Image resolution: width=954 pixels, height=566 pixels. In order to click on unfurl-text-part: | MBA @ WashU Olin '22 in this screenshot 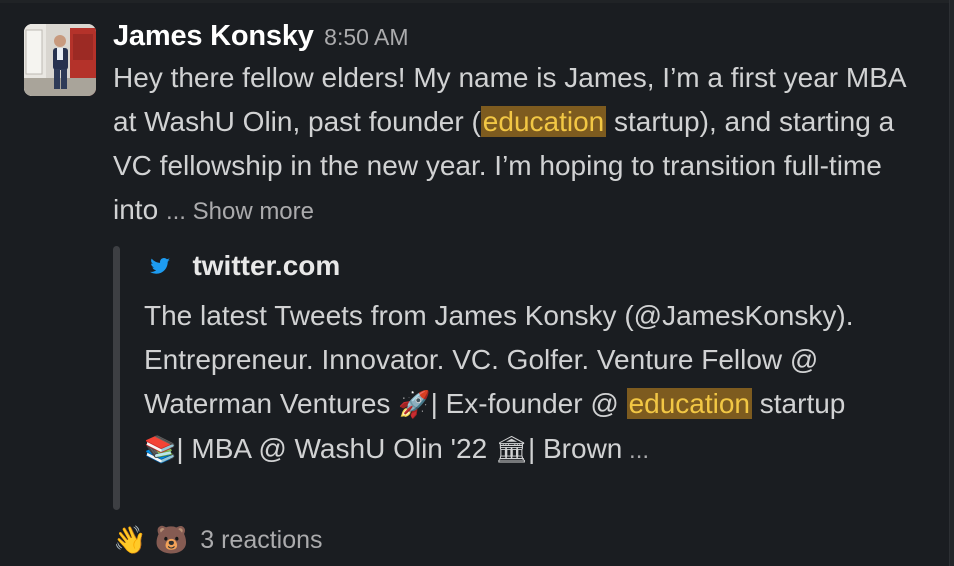, I will do `click(335, 448)`.